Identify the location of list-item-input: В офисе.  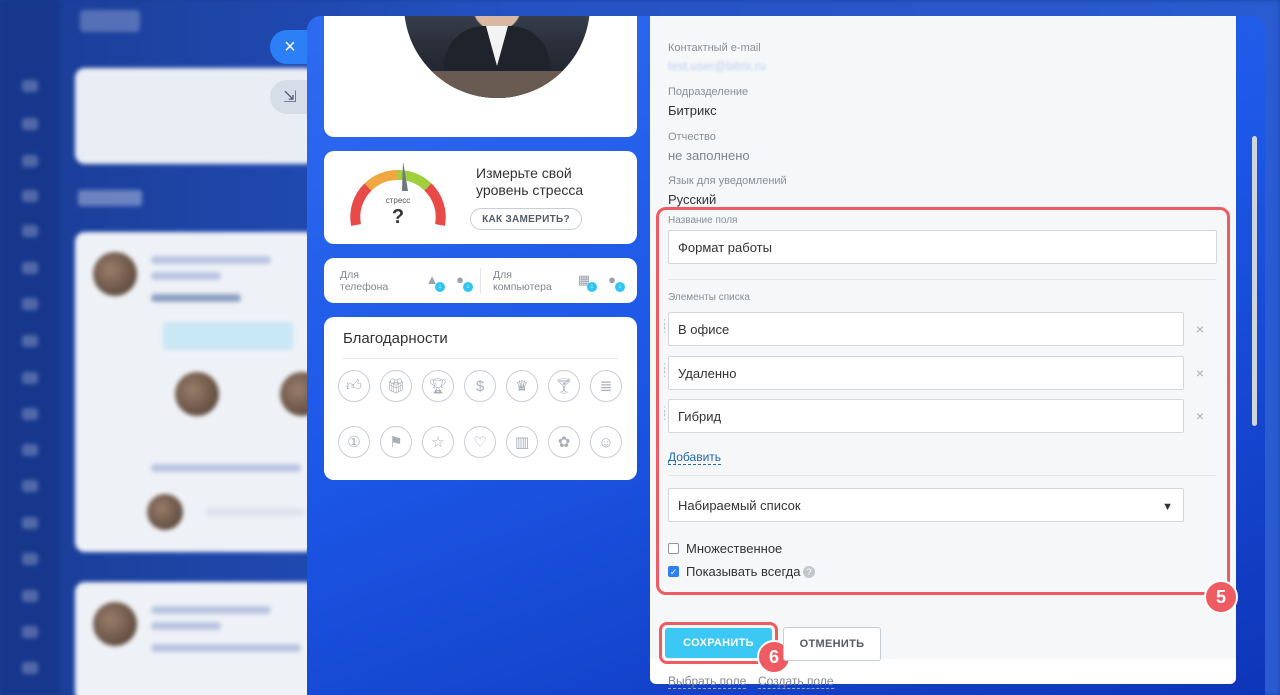
(926, 329).